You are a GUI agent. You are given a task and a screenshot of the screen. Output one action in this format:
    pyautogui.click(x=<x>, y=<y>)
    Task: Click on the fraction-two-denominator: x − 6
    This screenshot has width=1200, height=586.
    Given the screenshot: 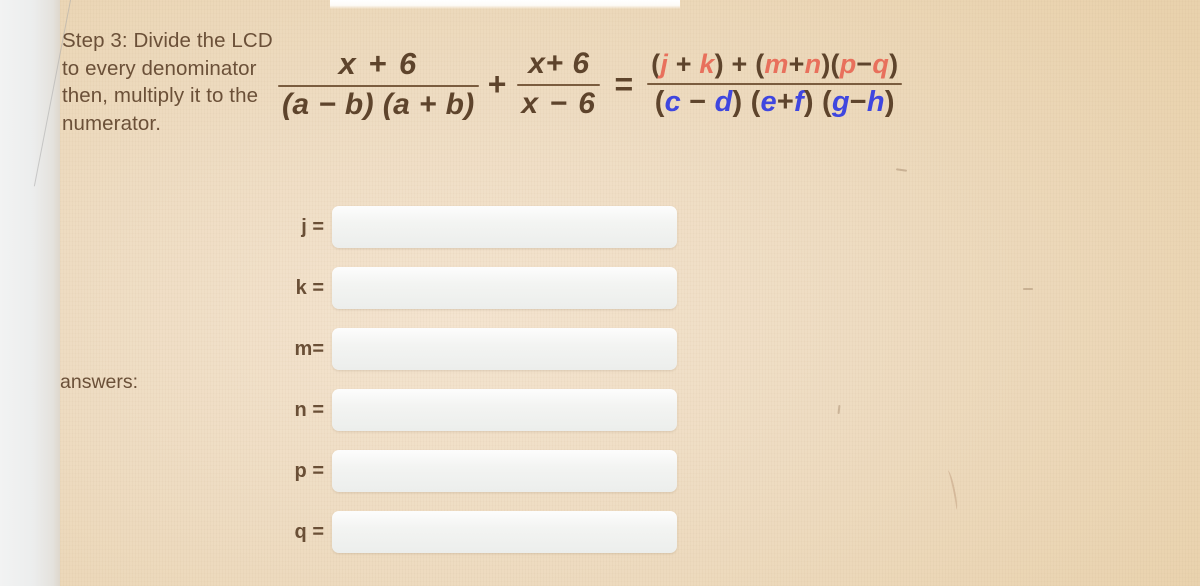 What is the action you would take?
    pyautogui.click(x=559, y=104)
    